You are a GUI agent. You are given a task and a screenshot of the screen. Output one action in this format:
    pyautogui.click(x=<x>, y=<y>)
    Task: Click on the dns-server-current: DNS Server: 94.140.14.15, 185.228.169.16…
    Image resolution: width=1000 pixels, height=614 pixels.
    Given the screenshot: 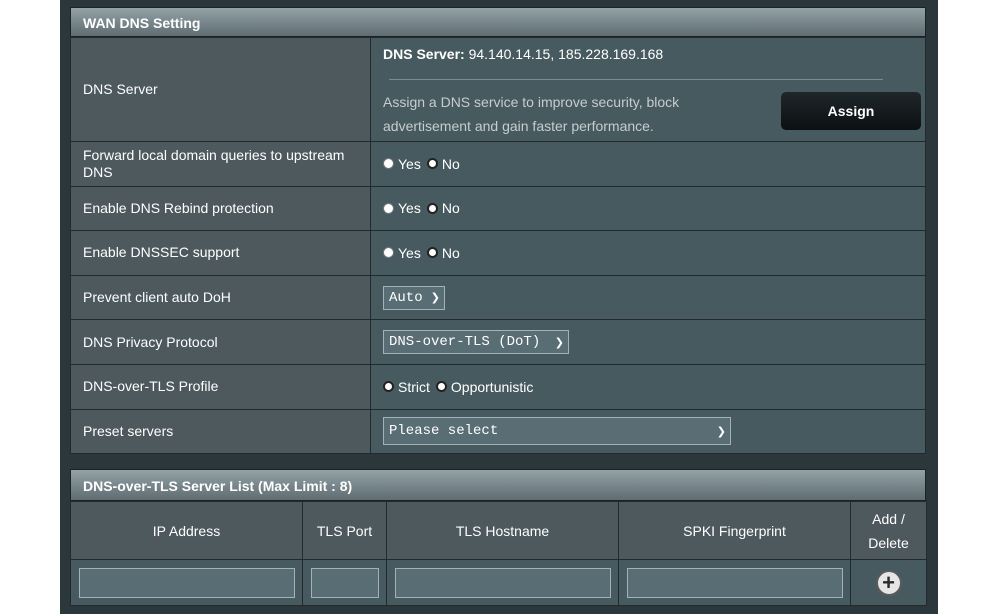 What is the action you would take?
    pyautogui.click(x=648, y=53)
    